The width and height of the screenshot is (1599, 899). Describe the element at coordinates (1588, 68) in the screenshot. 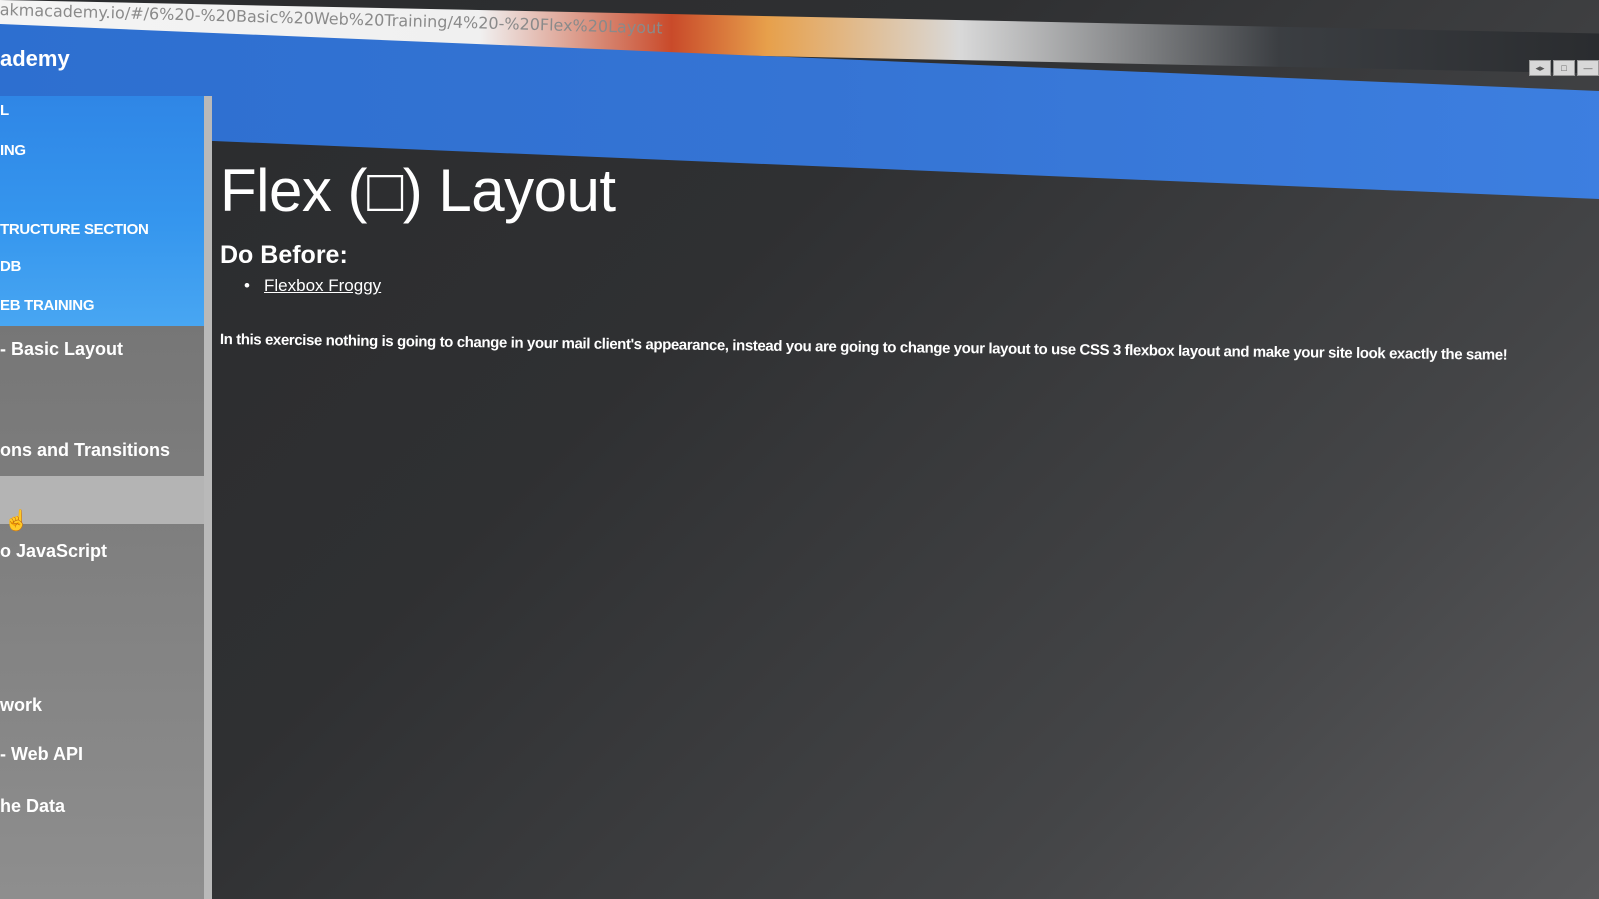

I see `minimize-icon: —` at that location.